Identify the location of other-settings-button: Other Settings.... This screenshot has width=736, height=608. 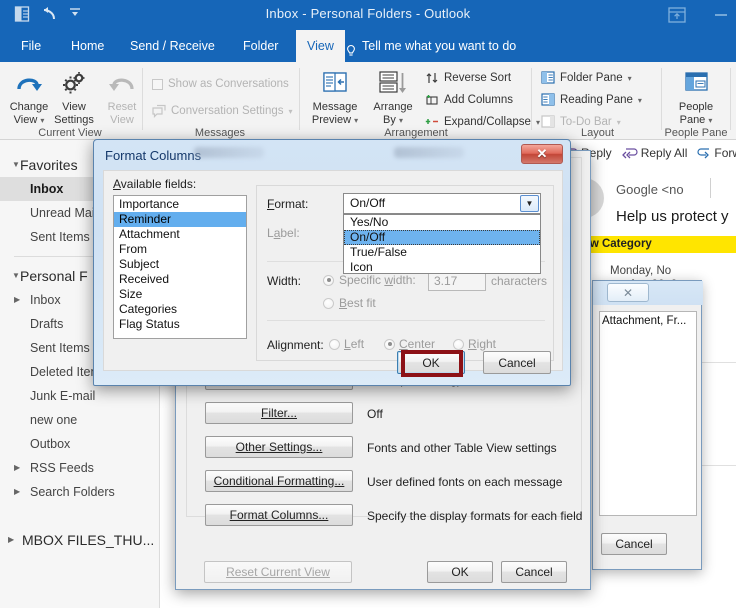
(279, 447).